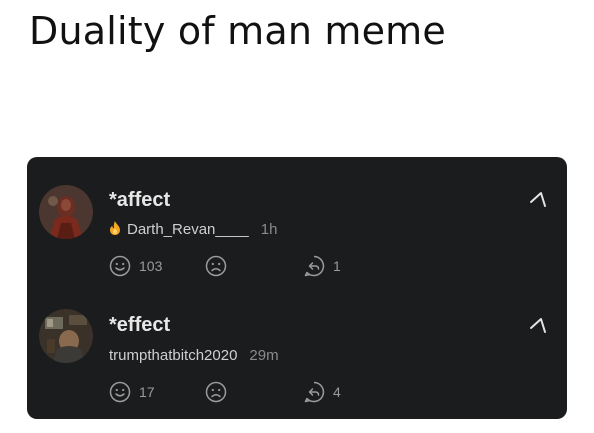 The height and width of the screenshot is (433, 594). I want to click on comment-meta: trumpthatbitch2020 29m, so click(194, 355).